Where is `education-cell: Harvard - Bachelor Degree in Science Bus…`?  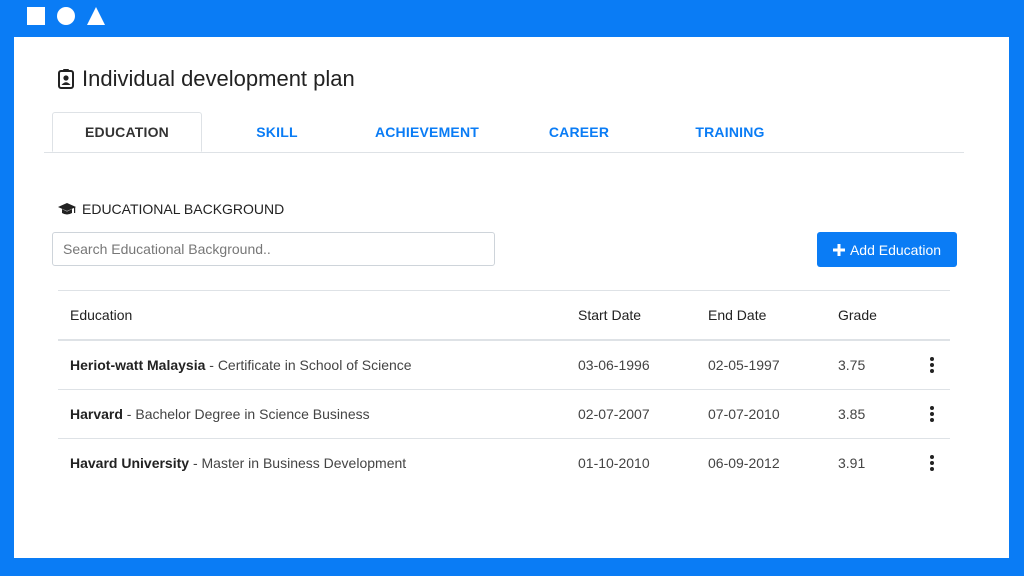
education-cell: Harvard - Bachelor Degree in Science Bus… is located at coordinates (220, 414).